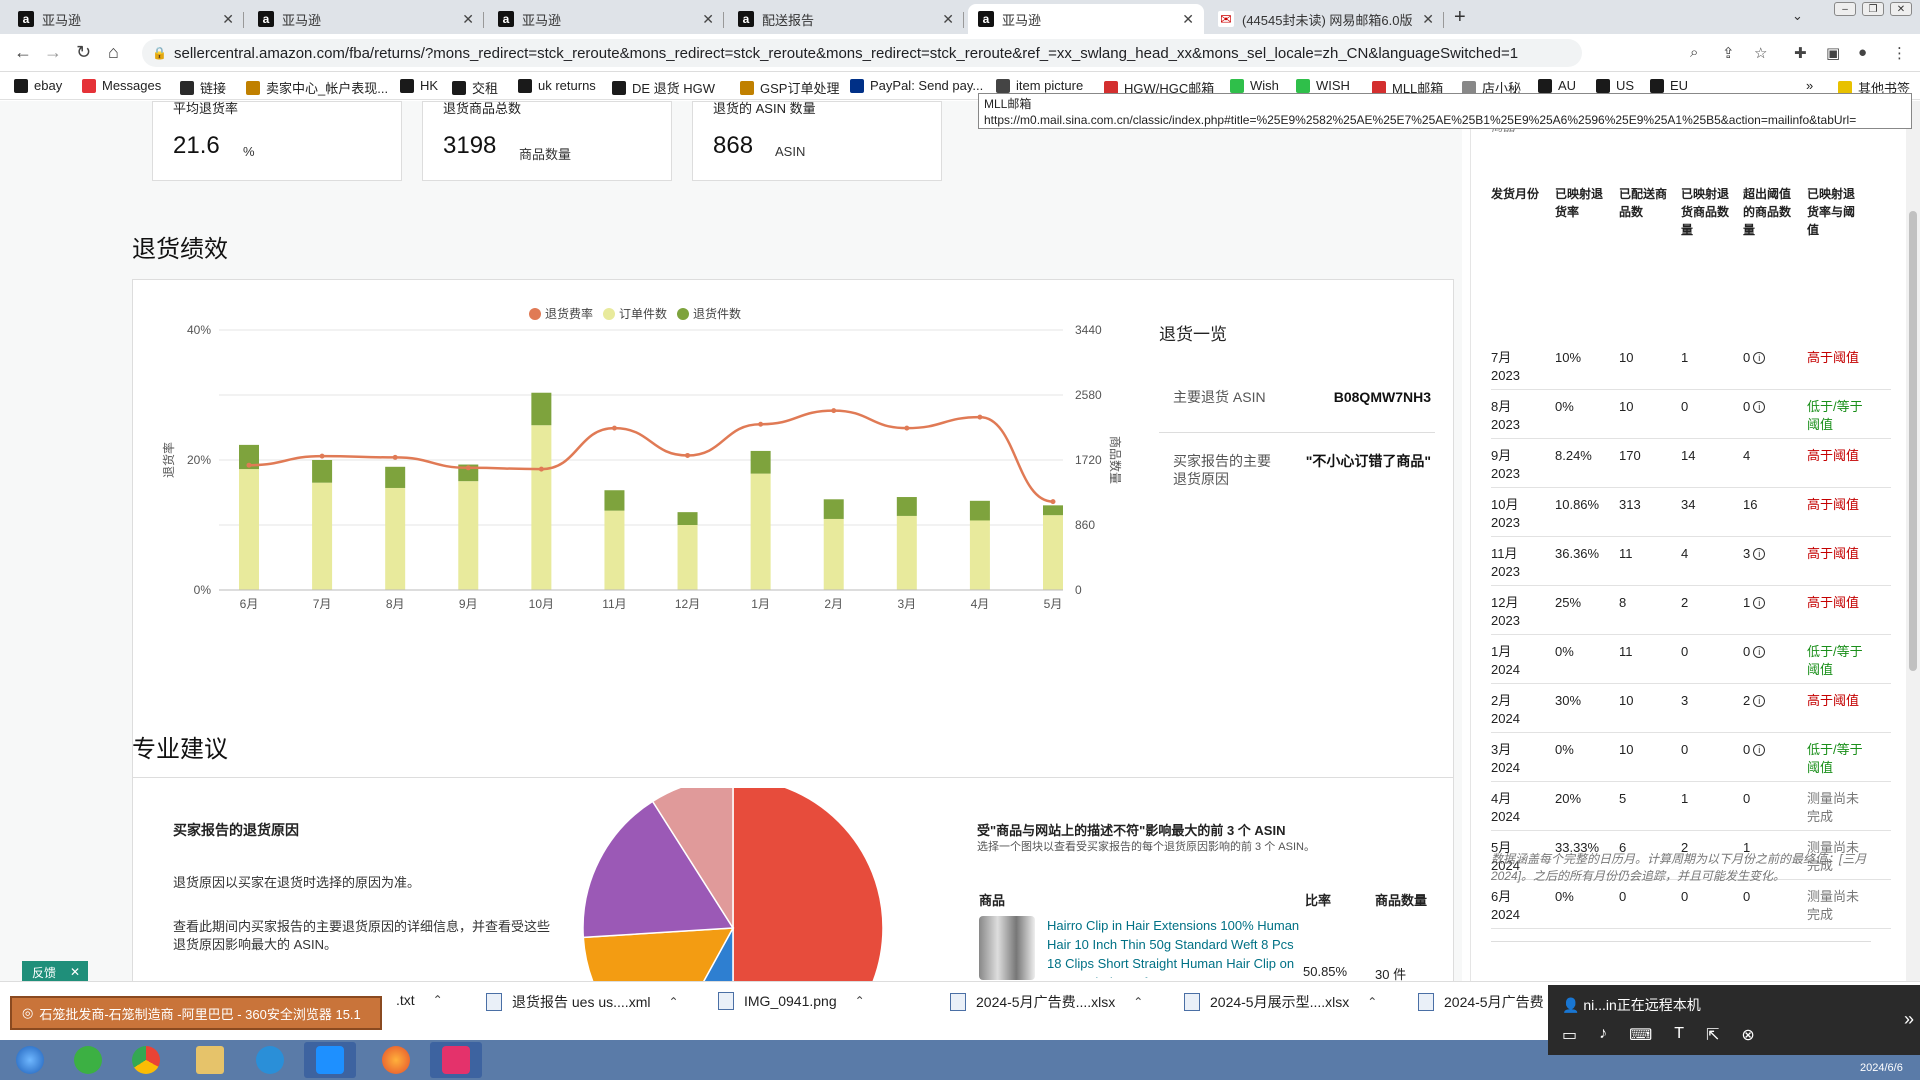 This screenshot has height=1080, width=1920. What do you see at coordinates (1909, 1019) in the screenshot?
I see `expand-icon: »` at bounding box center [1909, 1019].